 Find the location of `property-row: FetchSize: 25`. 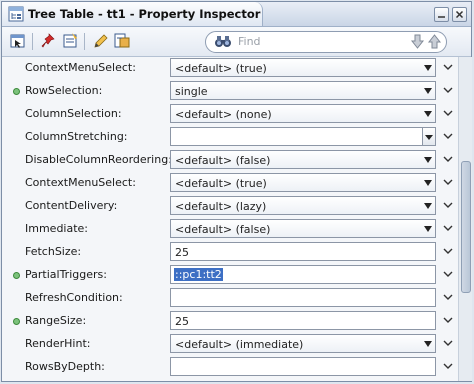

property-row: FetchSize: 25 is located at coordinates (230, 252).